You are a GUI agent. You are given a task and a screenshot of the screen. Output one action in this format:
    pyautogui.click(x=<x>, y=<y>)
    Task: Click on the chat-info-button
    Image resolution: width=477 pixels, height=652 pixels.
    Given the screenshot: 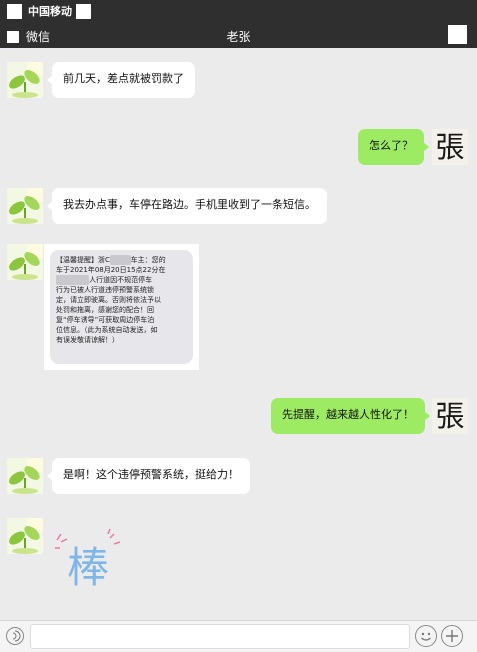 What is the action you would take?
    pyautogui.click(x=457, y=34)
    